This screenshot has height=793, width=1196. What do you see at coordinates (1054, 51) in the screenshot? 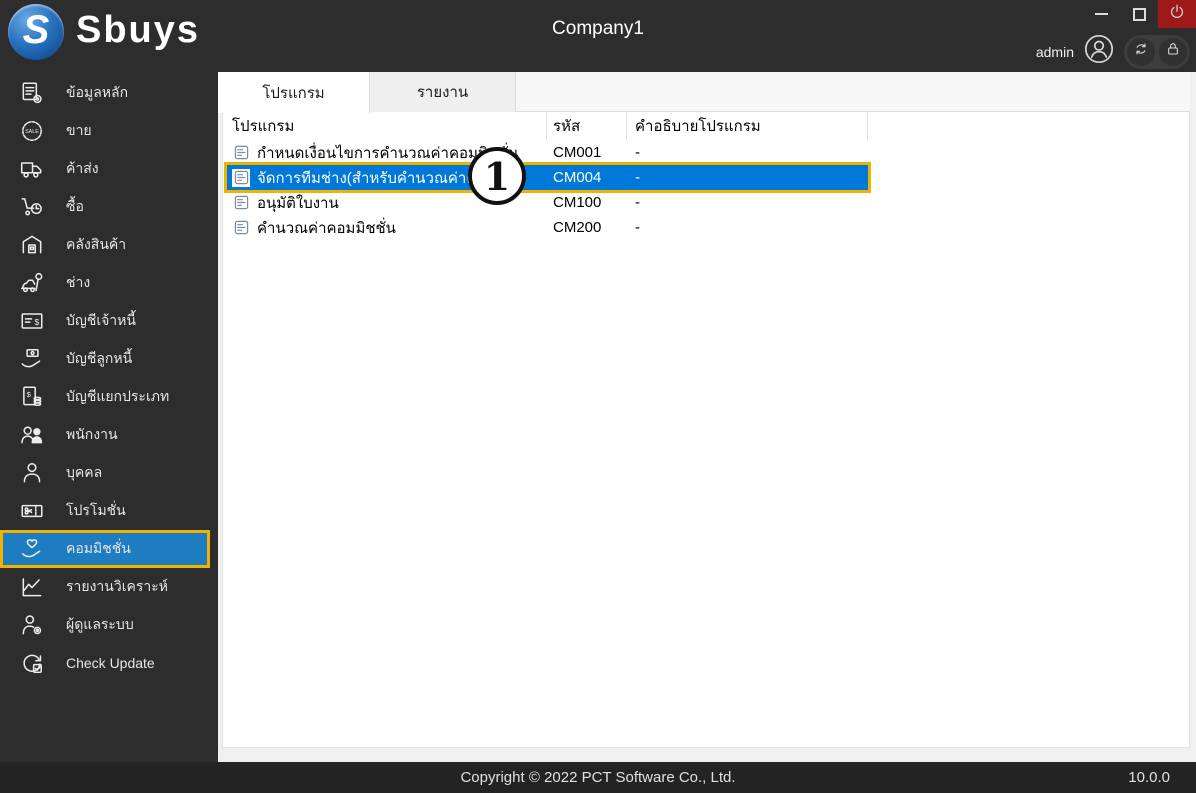
I see `username-label: admin` at bounding box center [1054, 51].